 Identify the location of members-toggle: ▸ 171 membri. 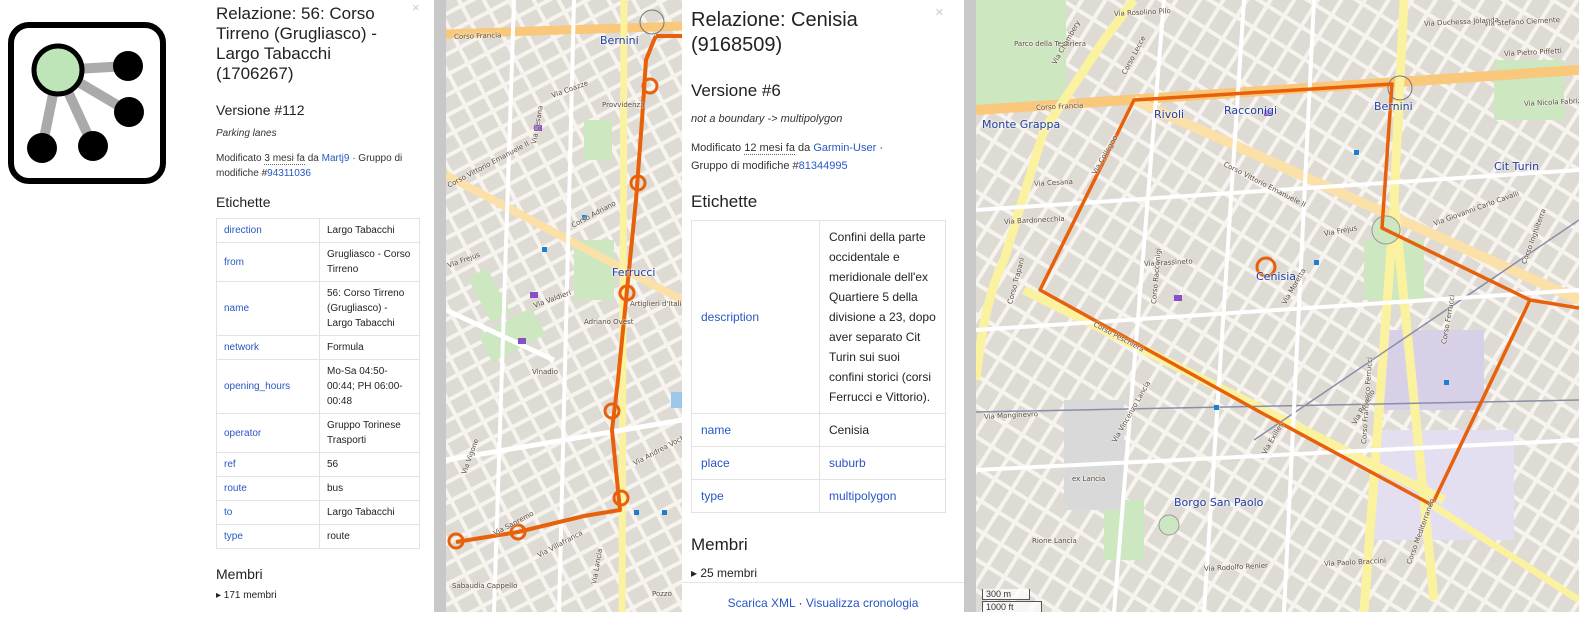
(324, 595).